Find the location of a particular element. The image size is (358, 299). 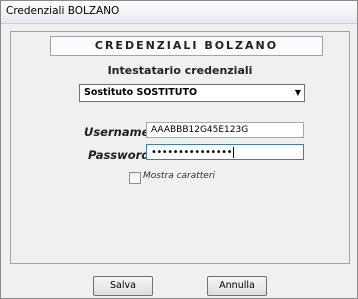

window-title: Credenziali BOLZANO is located at coordinates (63, 11).